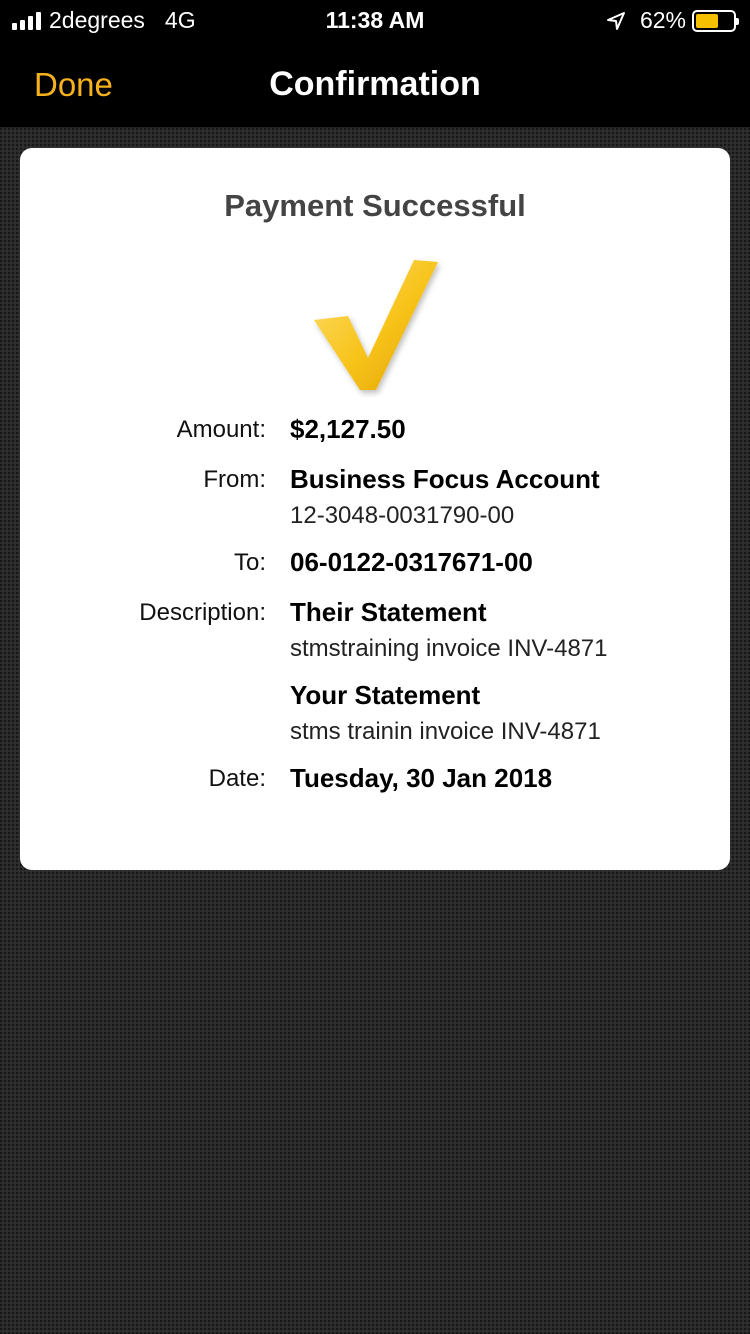  I want to click on battery-icon, so click(715, 20).